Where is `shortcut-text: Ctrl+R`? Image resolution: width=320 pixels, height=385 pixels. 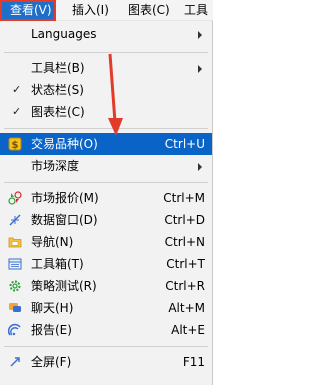 shortcut-text: Ctrl+R is located at coordinates (185, 286).